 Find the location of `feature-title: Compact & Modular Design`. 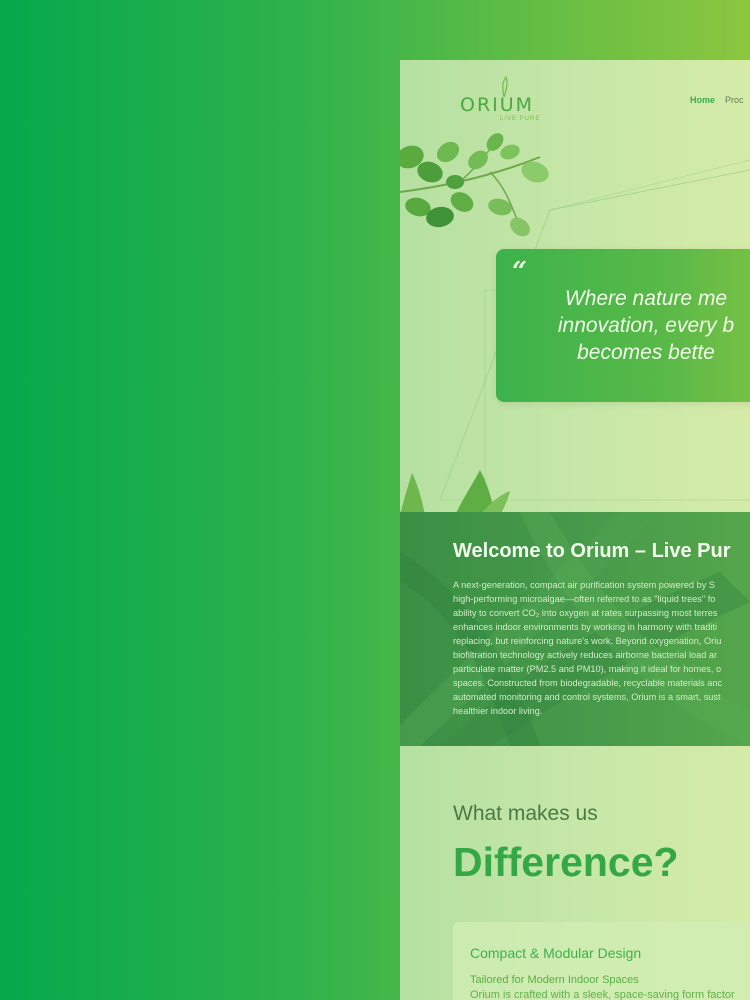

feature-title: Compact & Modular Design is located at coordinates (556, 953).